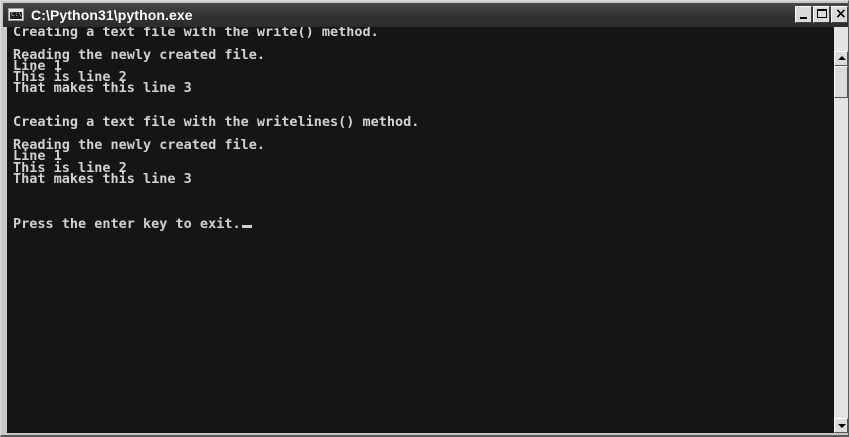  What do you see at coordinates (841, 82) in the screenshot?
I see `scroll-thumb` at bounding box center [841, 82].